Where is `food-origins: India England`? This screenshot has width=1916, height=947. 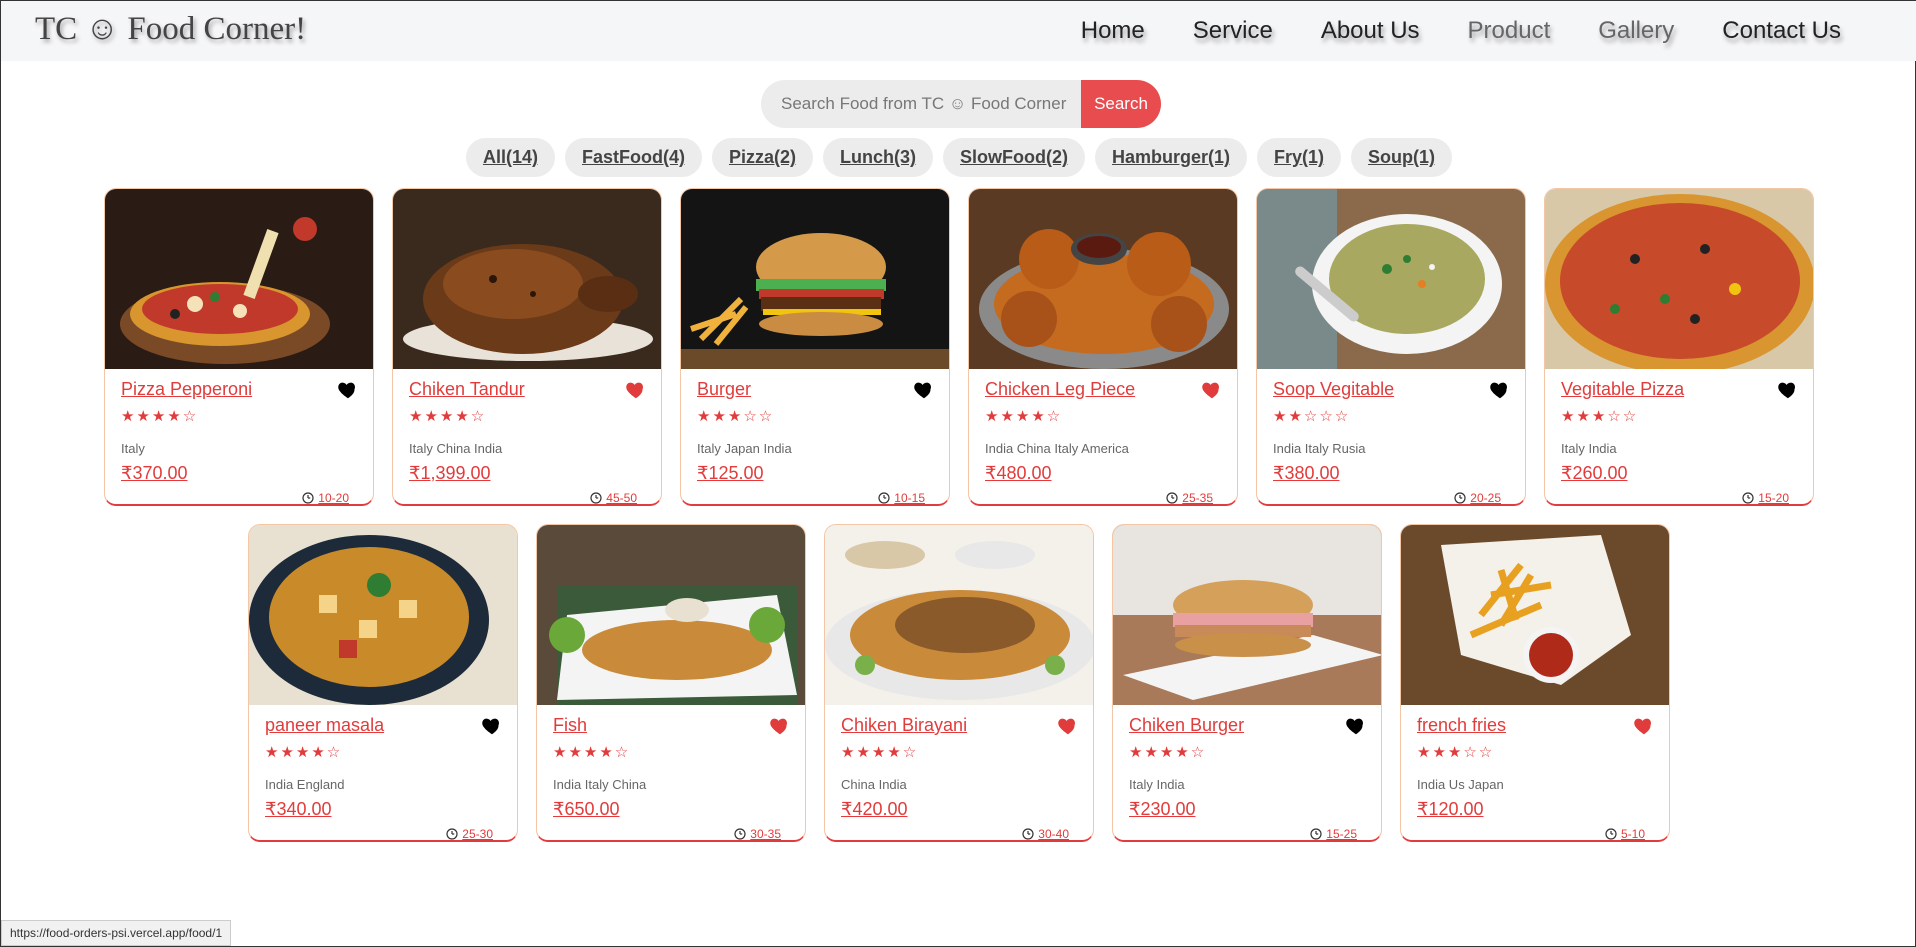
food-origins: India England is located at coordinates (305, 784).